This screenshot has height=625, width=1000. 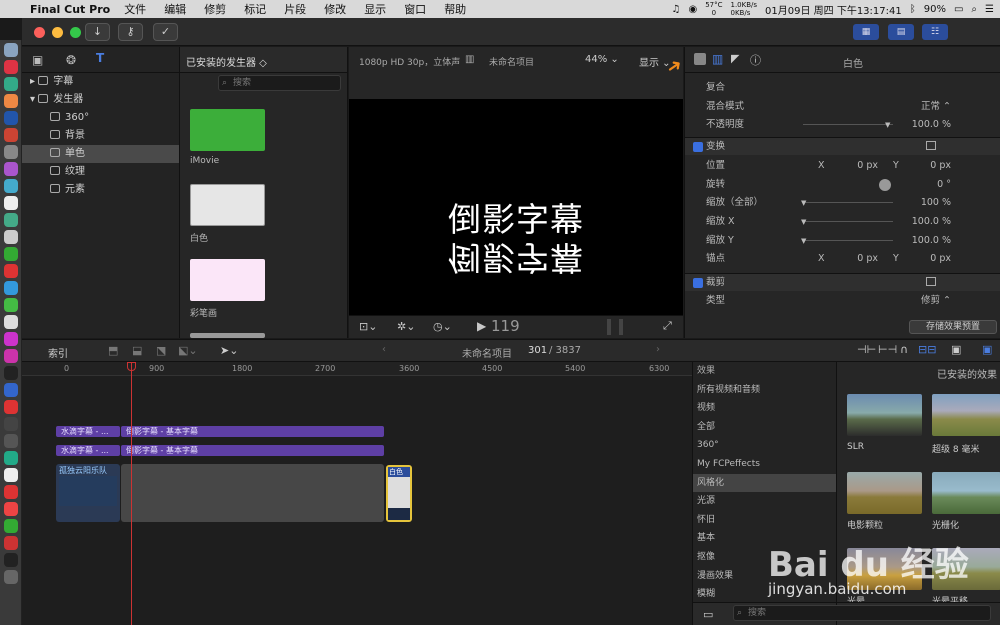 I want to click on finder-icon, so click(x=11, y=50).